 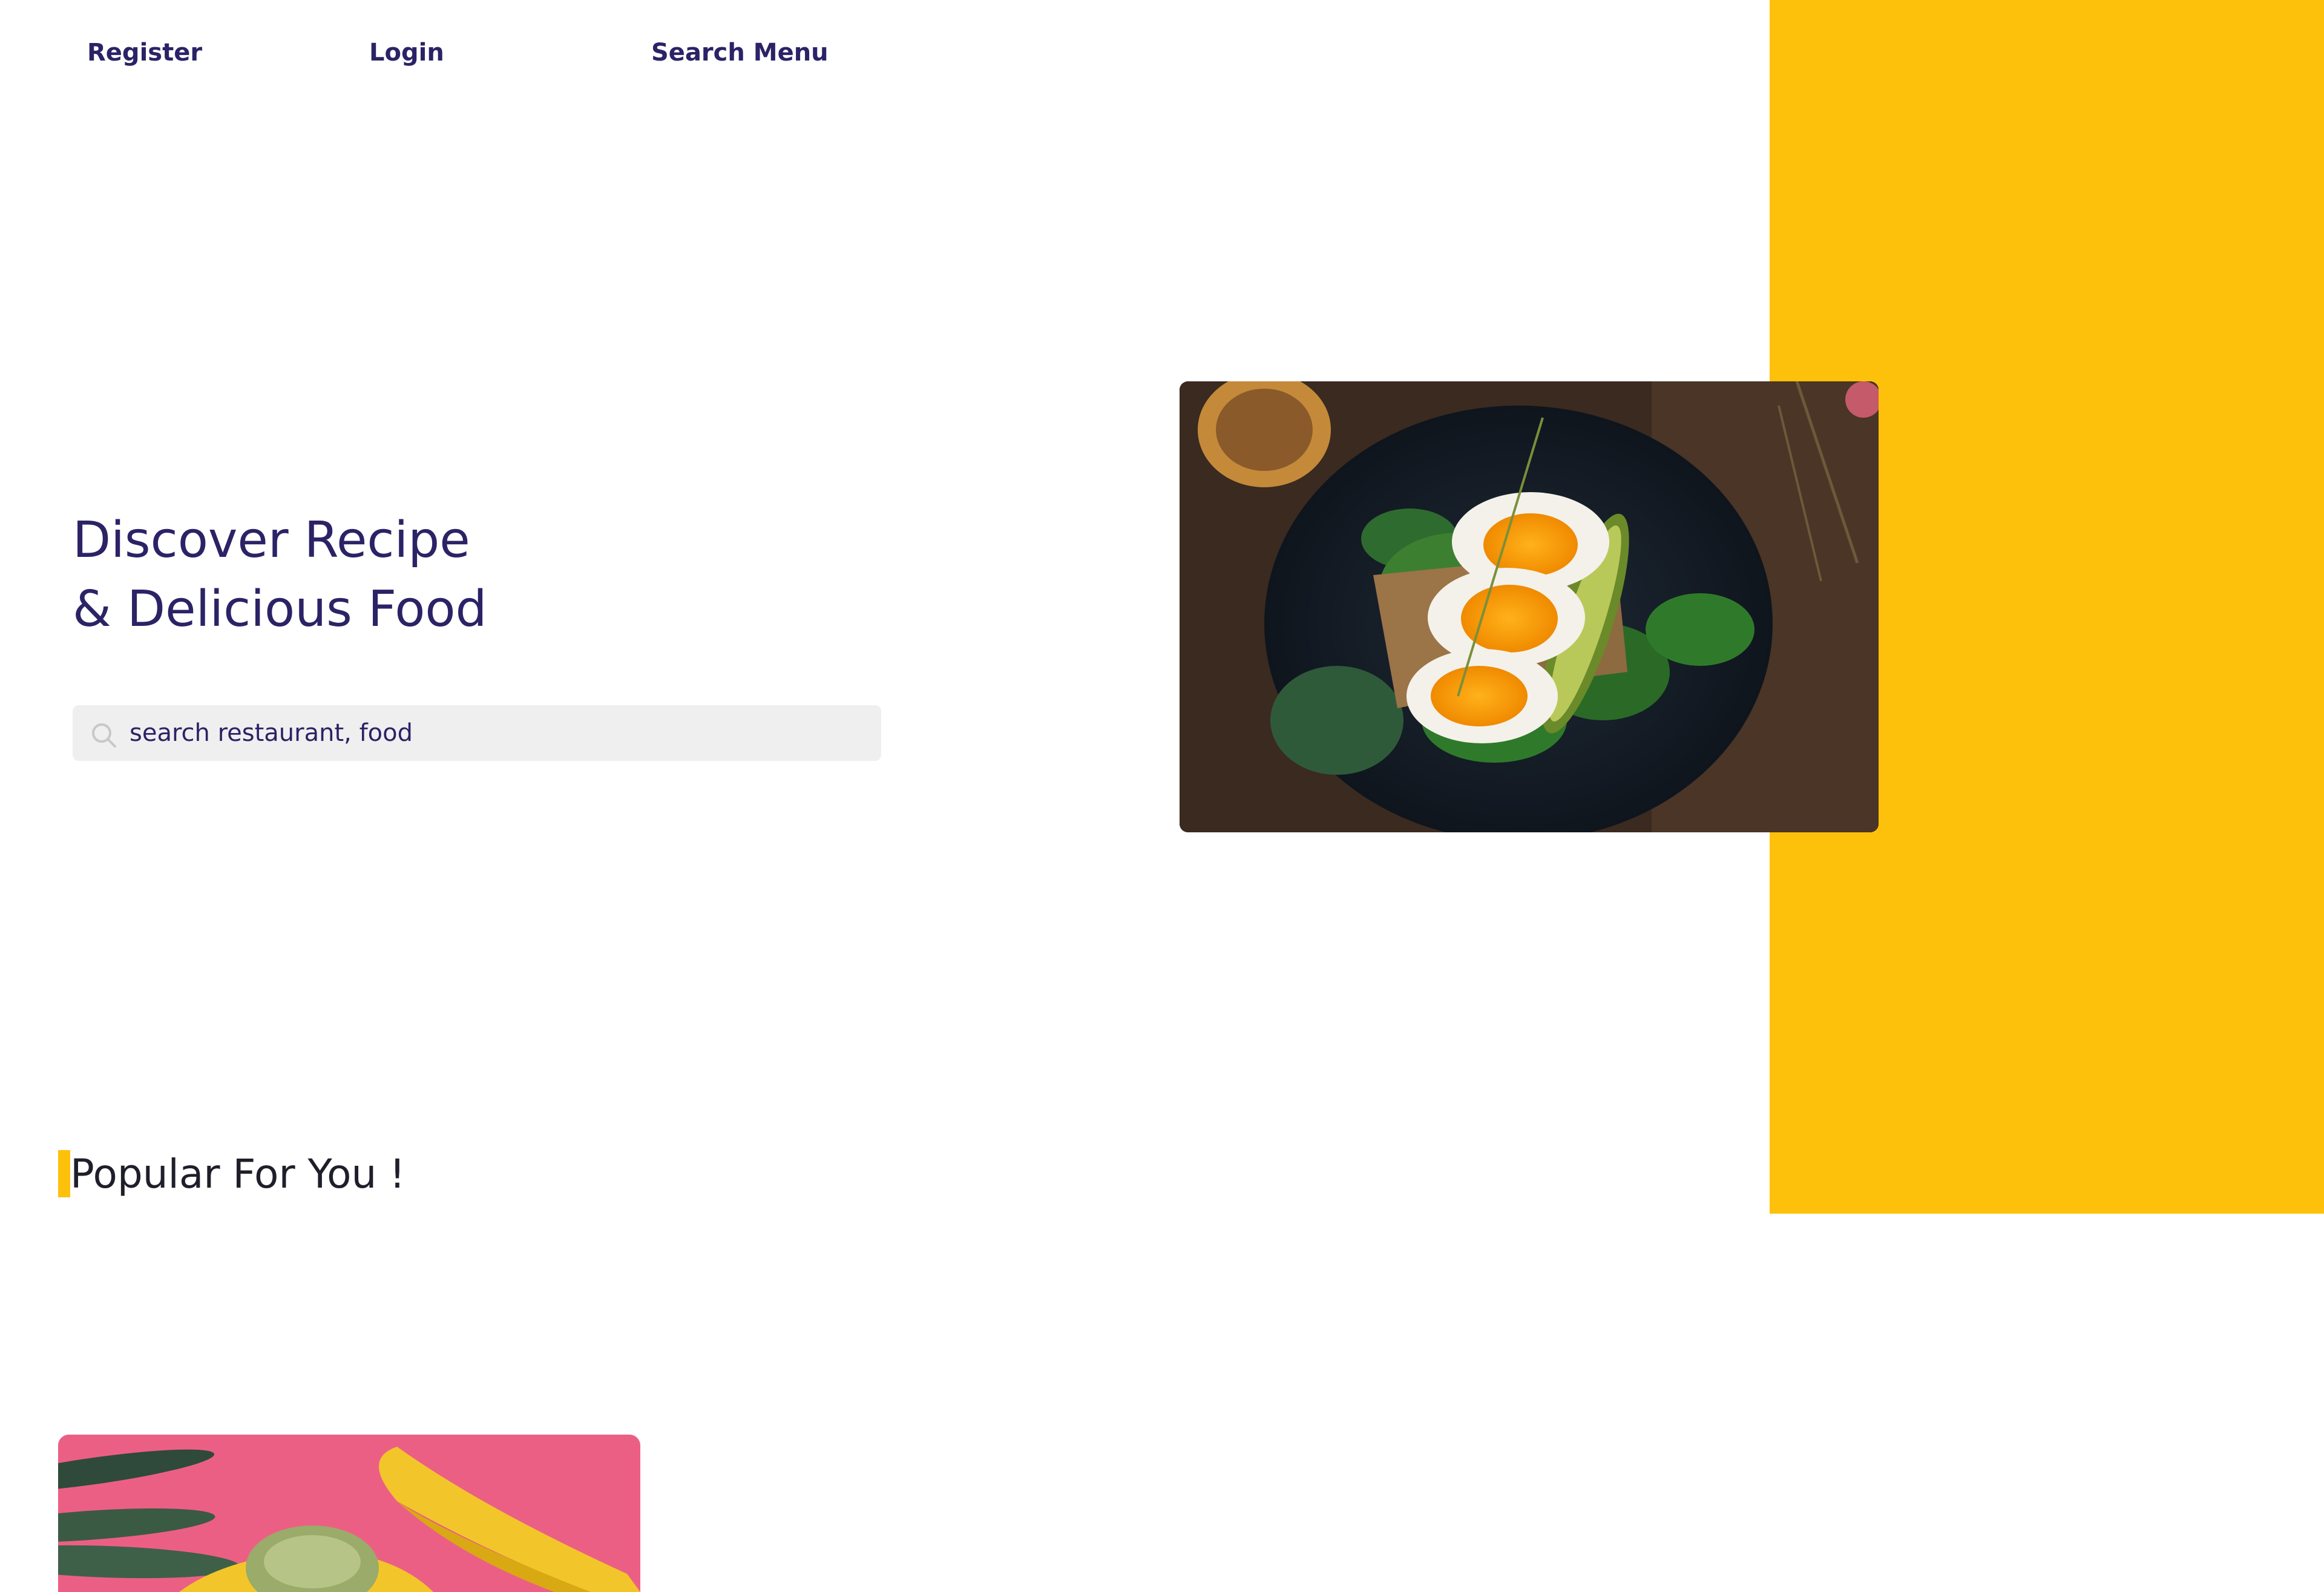 What do you see at coordinates (492, 733) in the screenshot?
I see `search-input` at bounding box center [492, 733].